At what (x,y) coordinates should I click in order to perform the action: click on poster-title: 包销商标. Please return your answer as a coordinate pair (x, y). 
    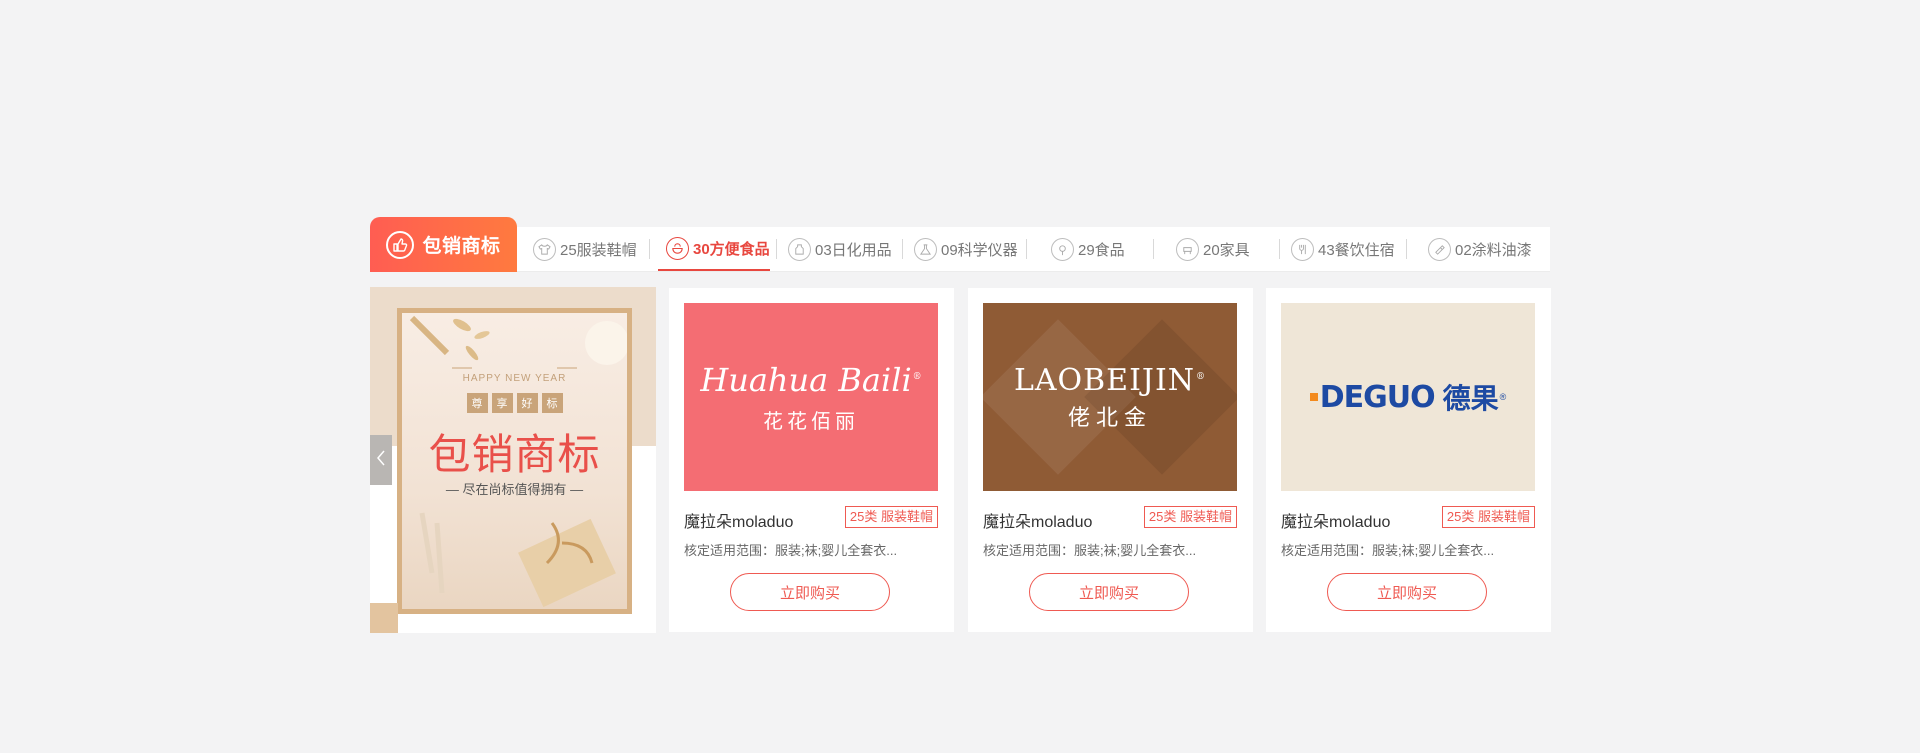
    Looking at the image, I should click on (514, 454).